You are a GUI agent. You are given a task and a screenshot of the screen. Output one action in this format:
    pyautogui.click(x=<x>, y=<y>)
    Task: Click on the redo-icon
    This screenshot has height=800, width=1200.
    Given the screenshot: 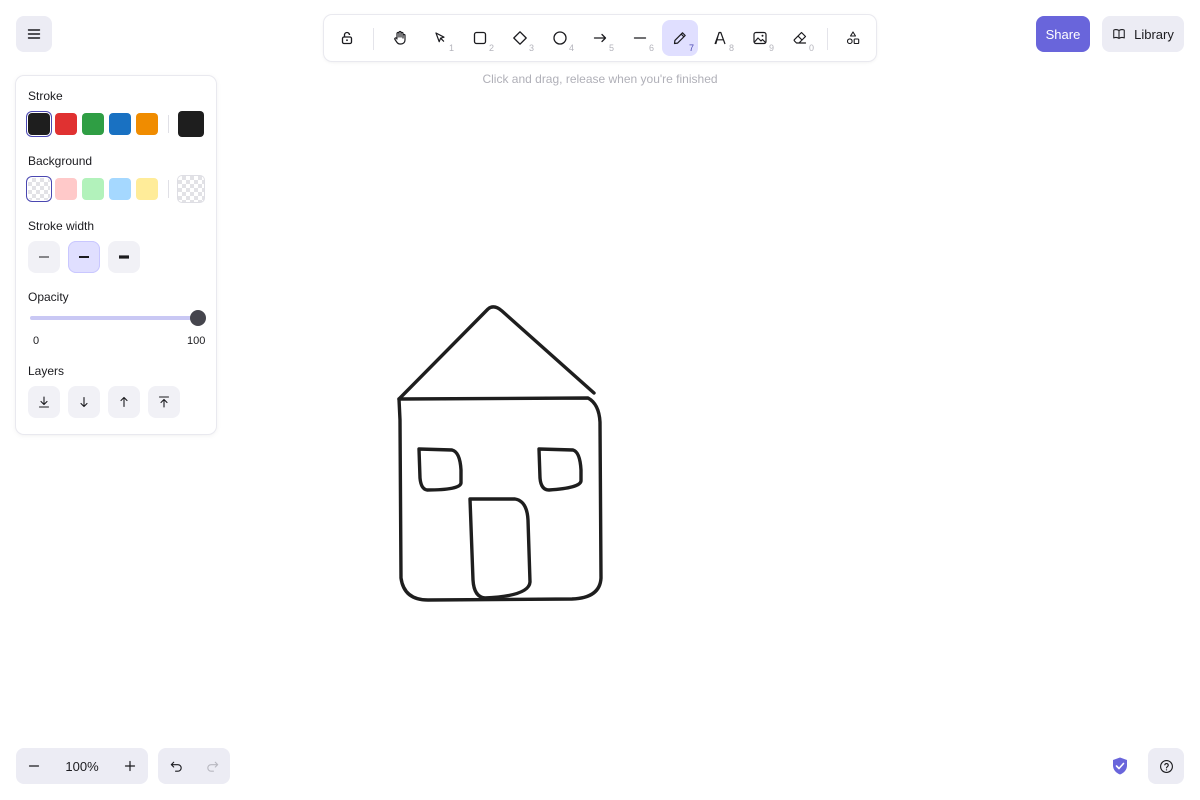 What is the action you would take?
    pyautogui.click(x=212, y=766)
    